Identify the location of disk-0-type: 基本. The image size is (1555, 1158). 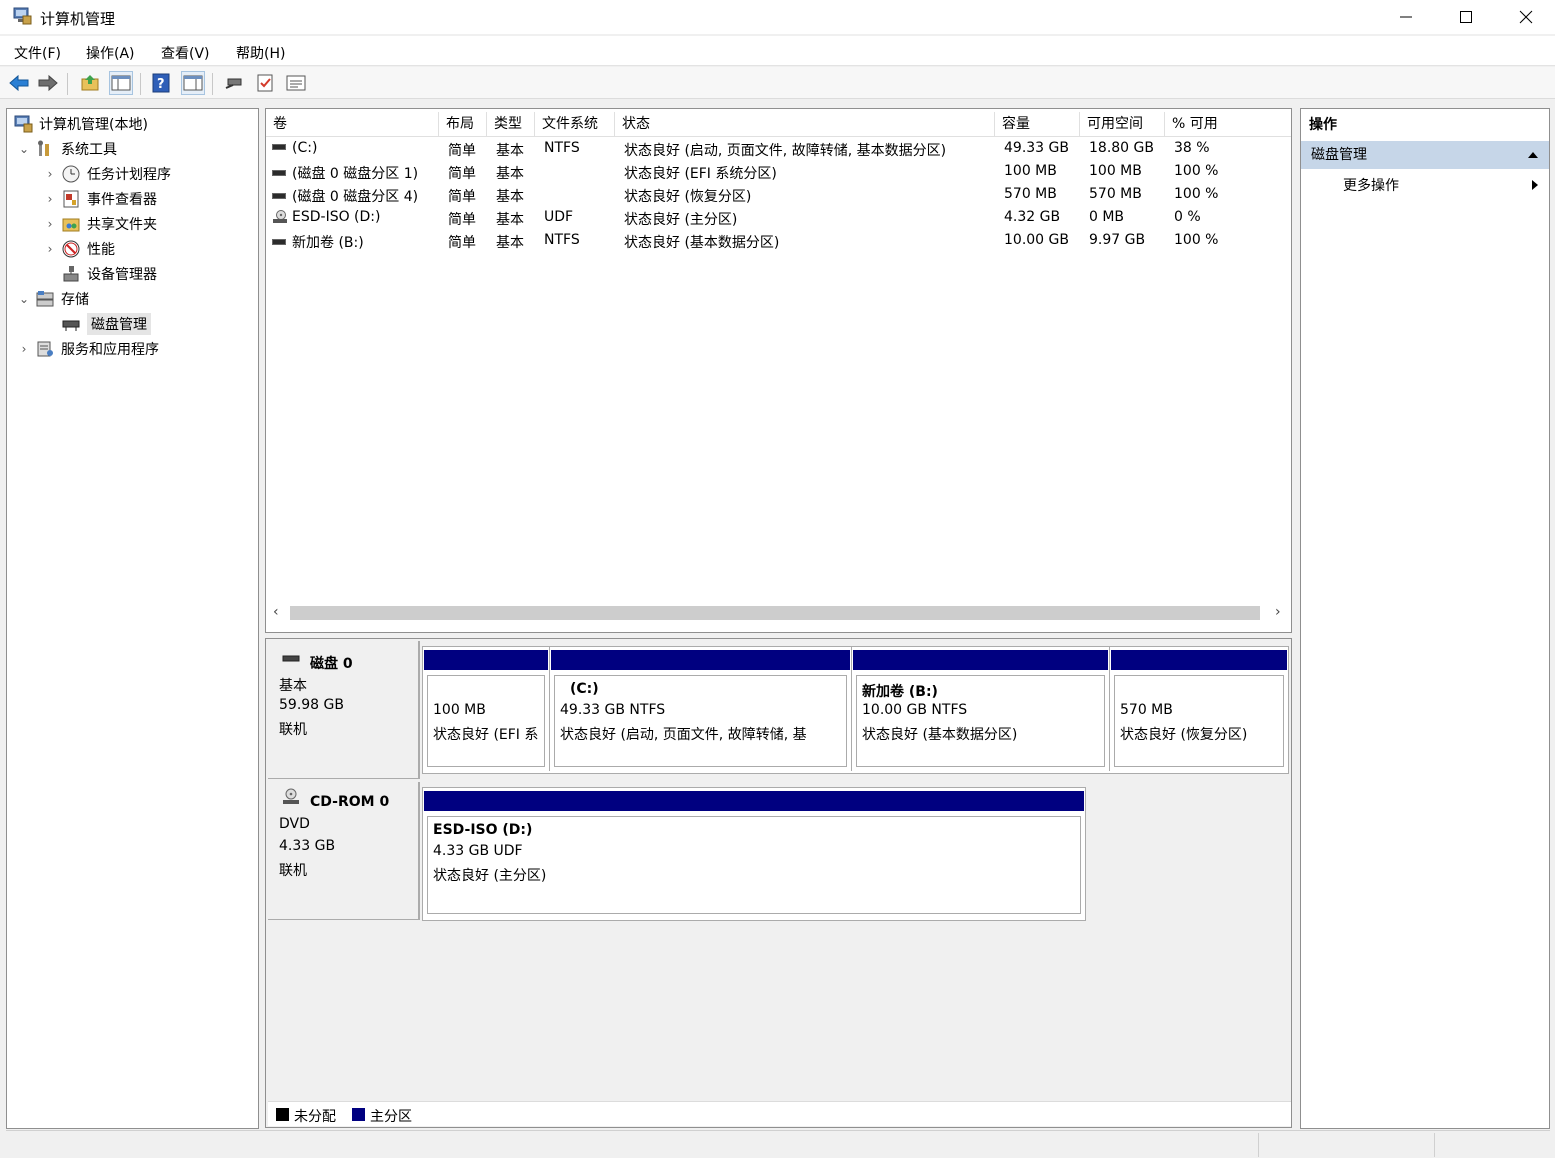
(293, 686).